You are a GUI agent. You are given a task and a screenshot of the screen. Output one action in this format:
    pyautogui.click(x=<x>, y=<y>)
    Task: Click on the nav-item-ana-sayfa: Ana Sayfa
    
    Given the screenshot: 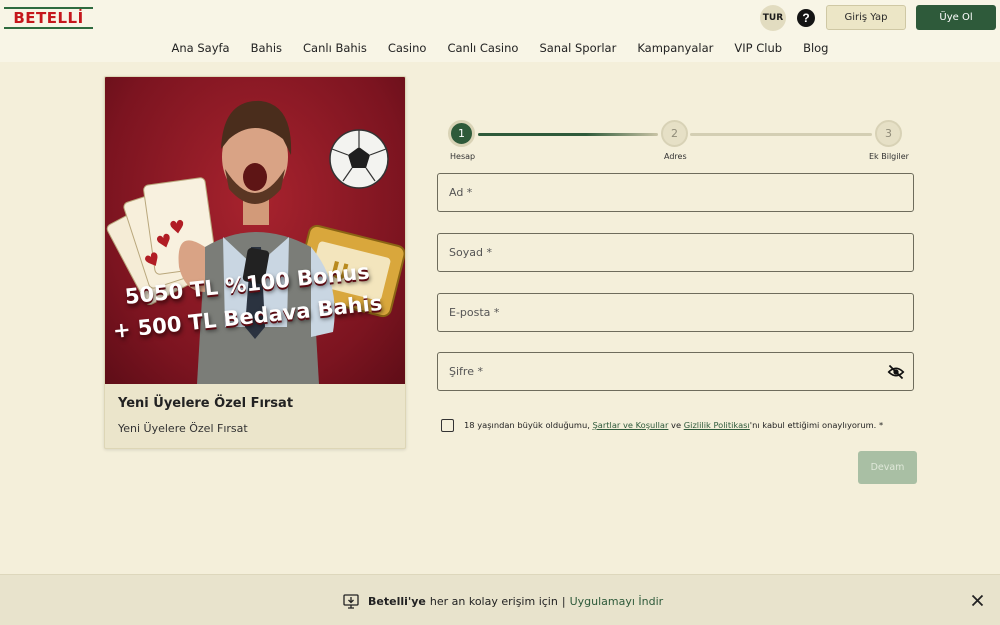 What is the action you would take?
    pyautogui.click(x=201, y=48)
    